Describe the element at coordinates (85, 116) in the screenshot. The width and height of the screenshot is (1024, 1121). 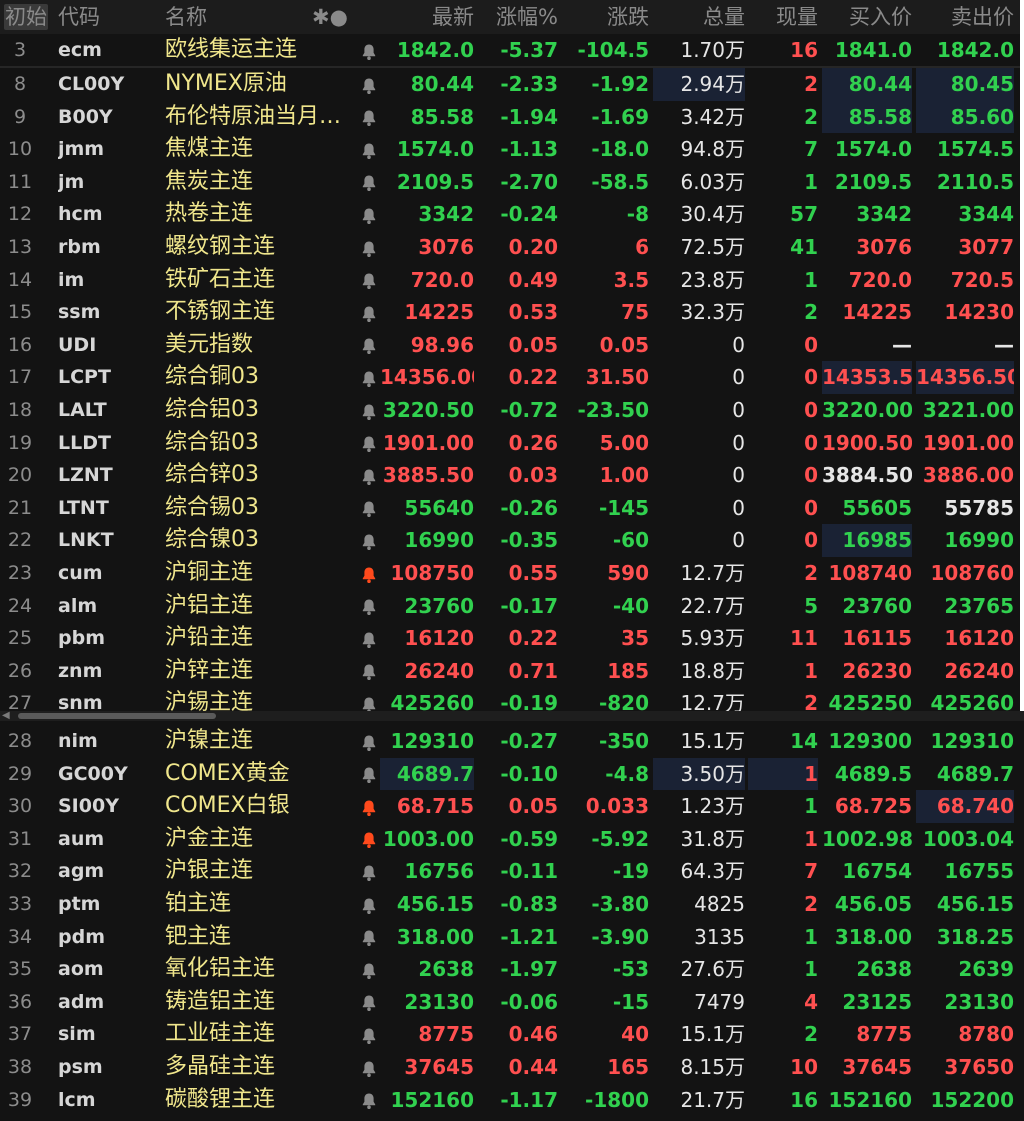
I see `contract-code: B00Y` at that location.